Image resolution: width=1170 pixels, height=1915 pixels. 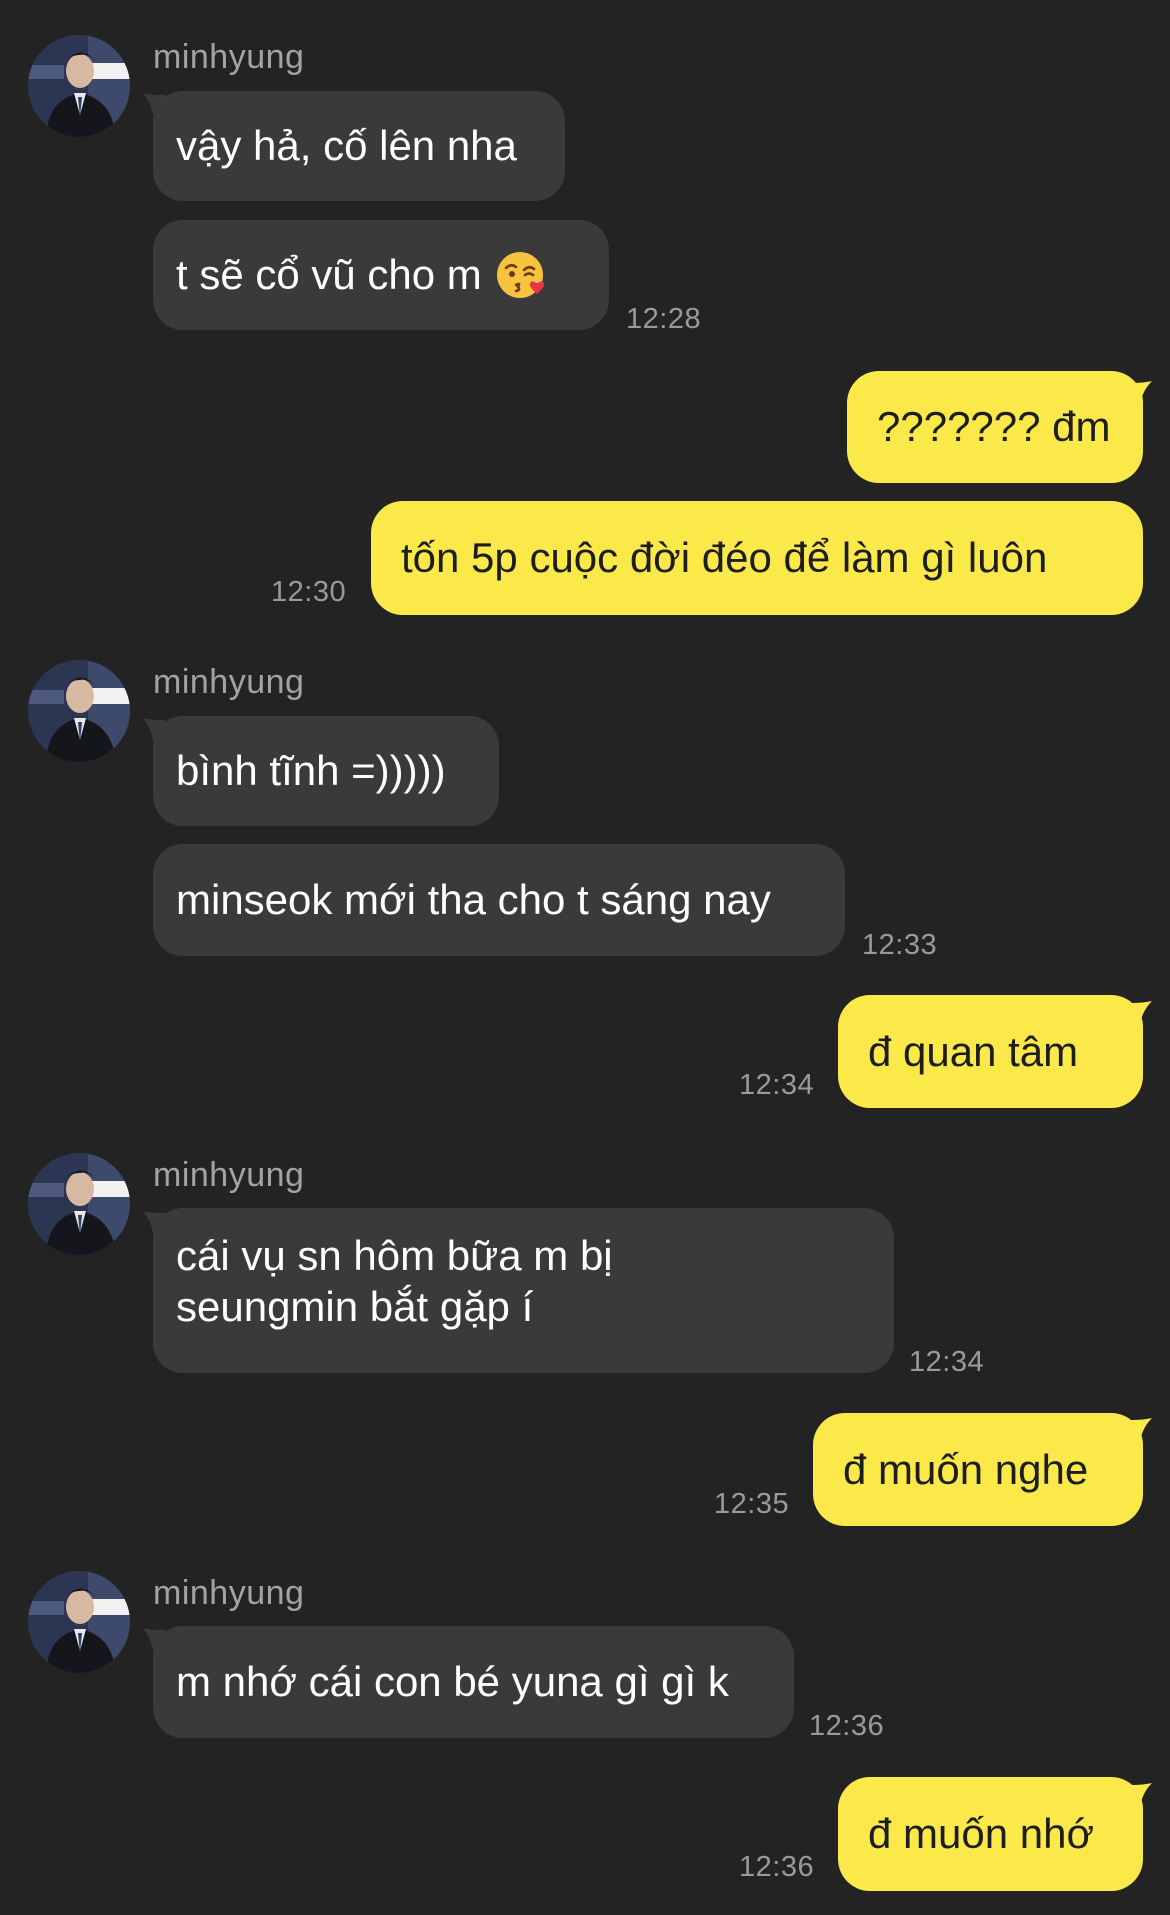 I want to click on timestamp: 12:33, so click(x=900, y=945).